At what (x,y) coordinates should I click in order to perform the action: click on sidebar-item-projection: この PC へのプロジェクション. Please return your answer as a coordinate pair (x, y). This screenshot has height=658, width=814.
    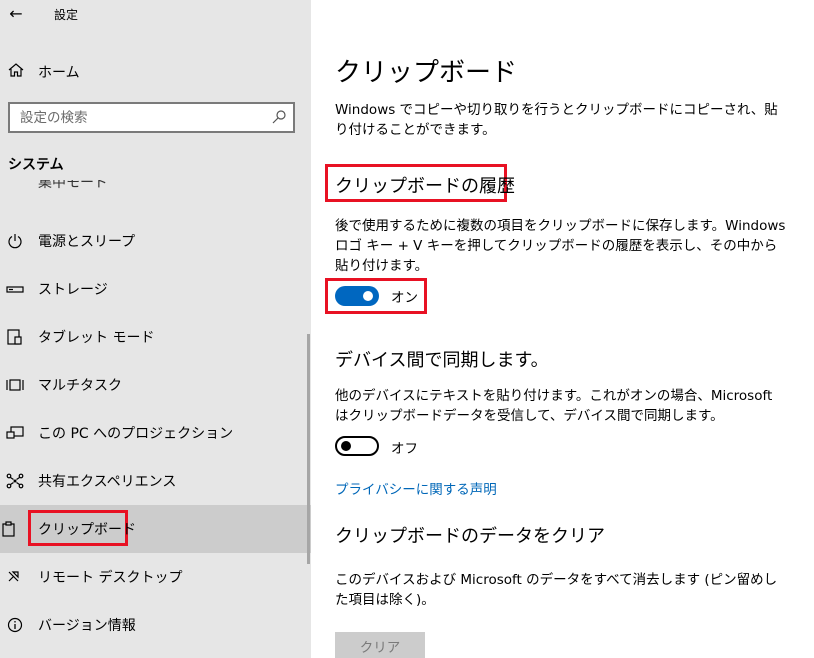
    Looking at the image, I should click on (155, 433).